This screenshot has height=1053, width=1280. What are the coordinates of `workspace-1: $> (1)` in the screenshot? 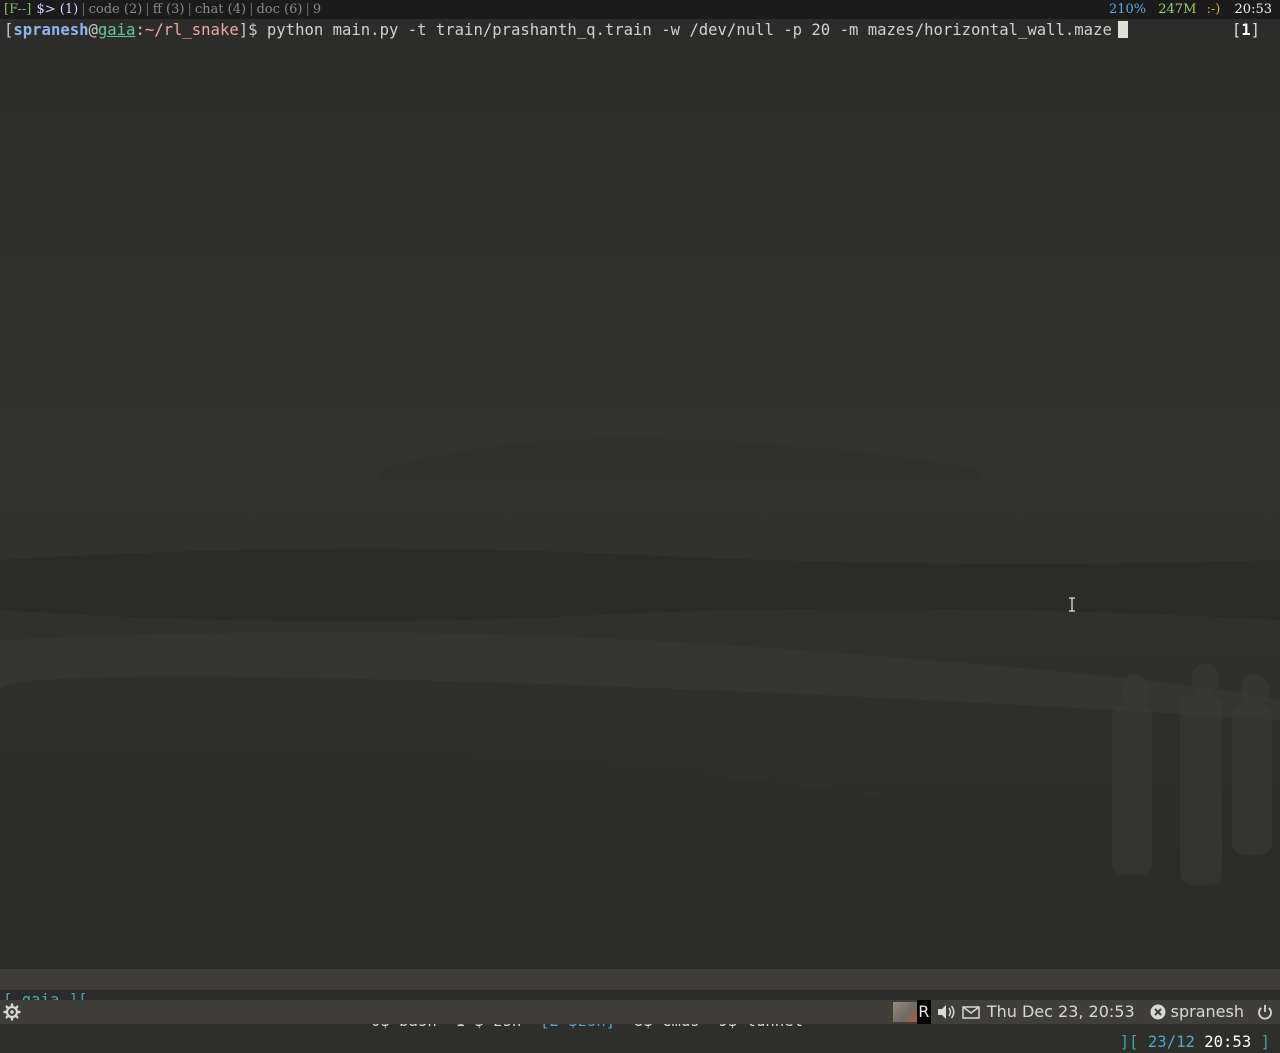 It's located at (58, 9).